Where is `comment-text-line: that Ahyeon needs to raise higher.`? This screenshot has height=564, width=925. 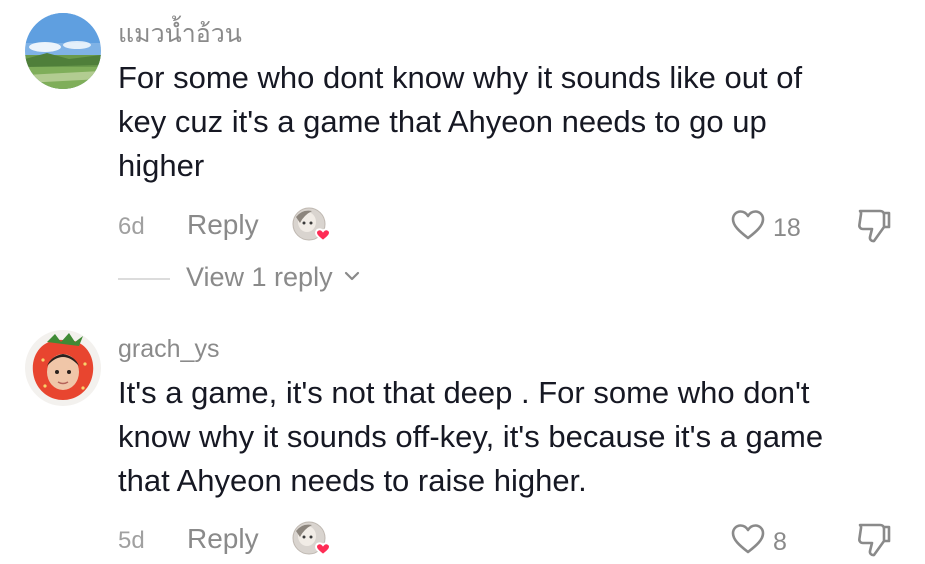 comment-text-line: that Ahyeon needs to raise higher. is located at coordinates (352, 480).